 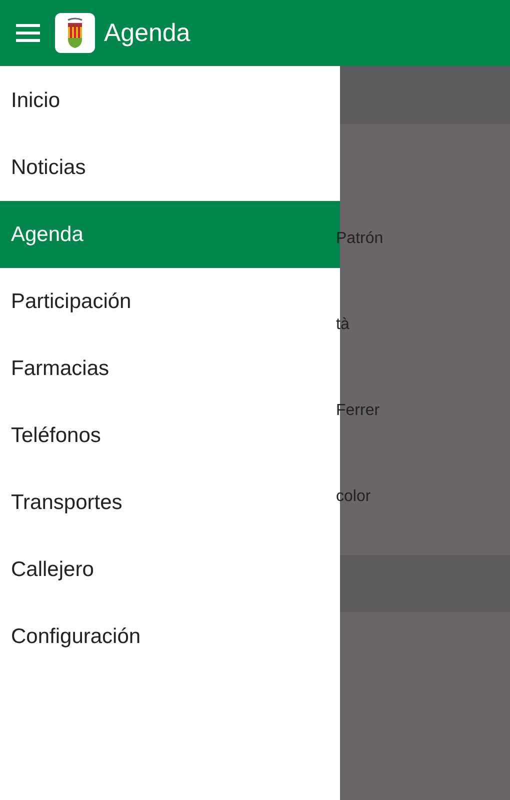 I want to click on drawer-item: Callejero, so click(x=170, y=569).